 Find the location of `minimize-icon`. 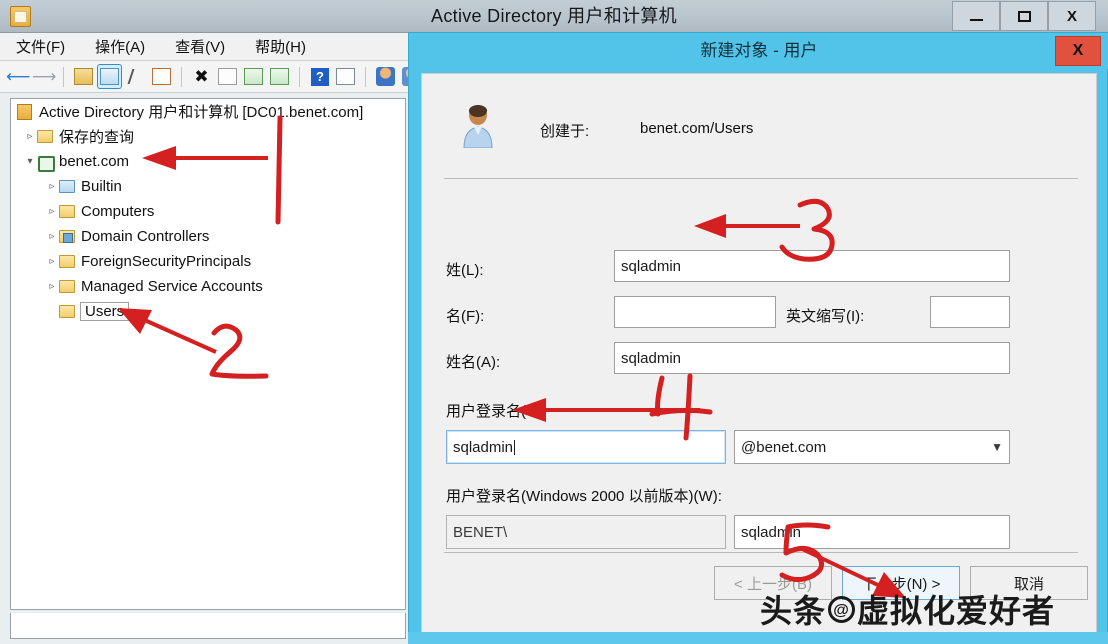

minimize-icon is located at coordinates (976, 20).